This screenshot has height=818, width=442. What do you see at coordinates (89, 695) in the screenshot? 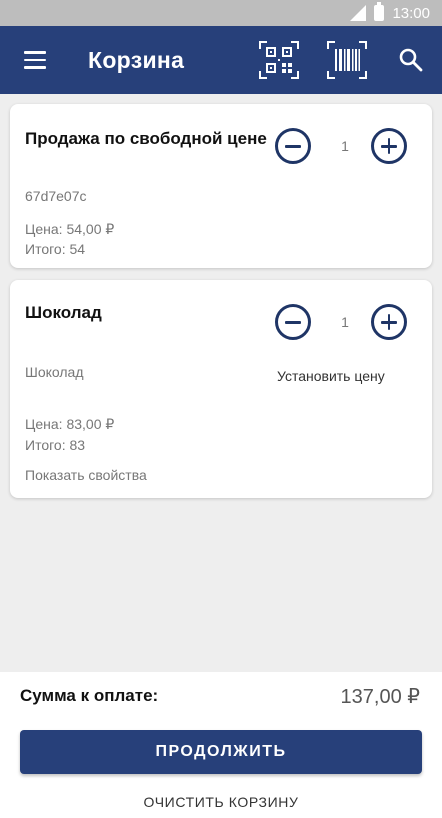
I see `total-label: Сумма к оплате:` at bounding box center [89, 695].